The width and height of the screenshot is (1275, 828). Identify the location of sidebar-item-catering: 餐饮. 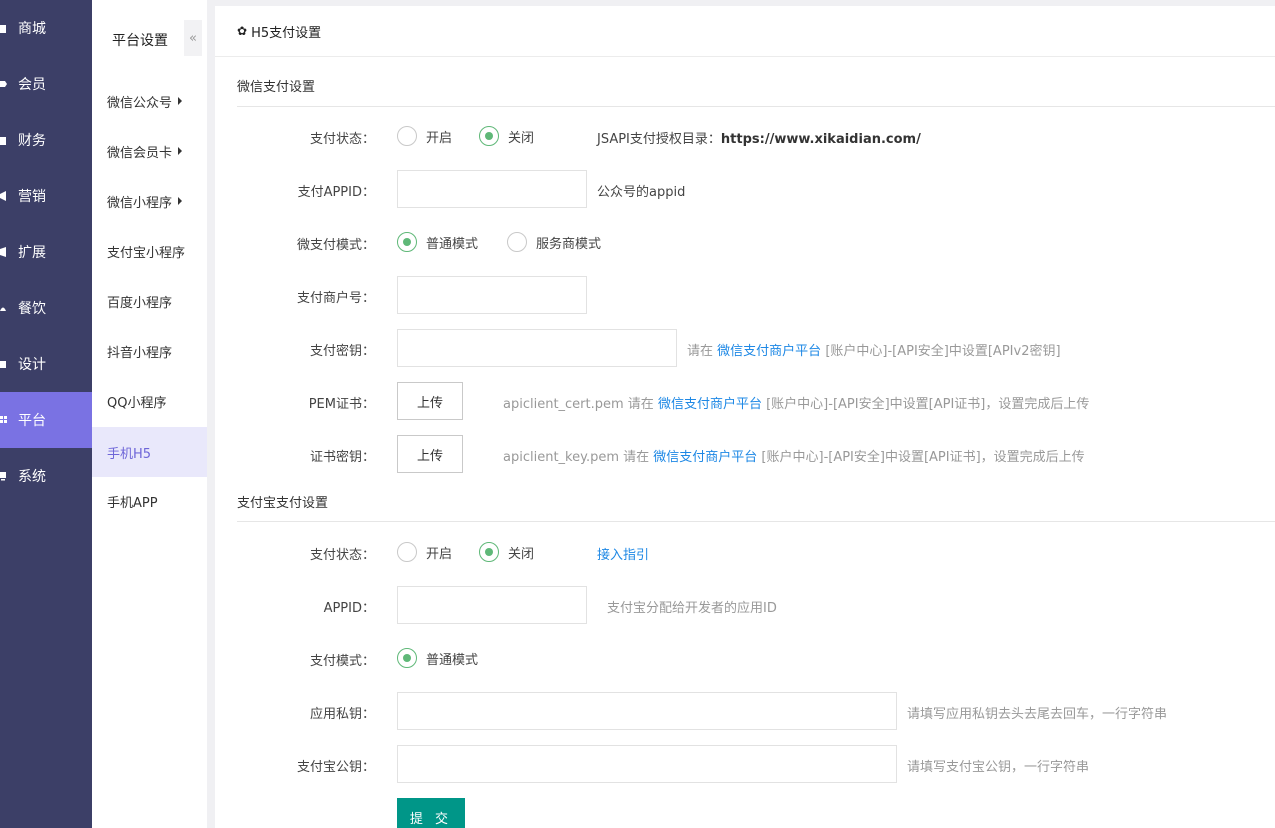
(46, 308).